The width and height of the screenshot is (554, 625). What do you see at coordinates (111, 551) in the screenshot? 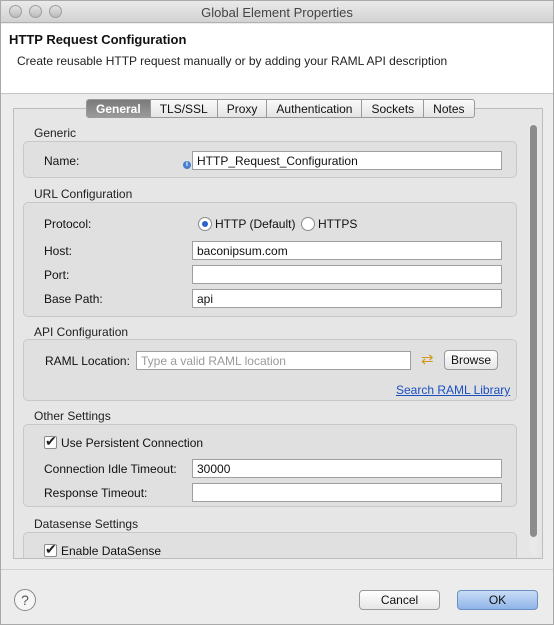
I see `enable-datasense-label: Enable DataSense` at bounding box center [111, 551].